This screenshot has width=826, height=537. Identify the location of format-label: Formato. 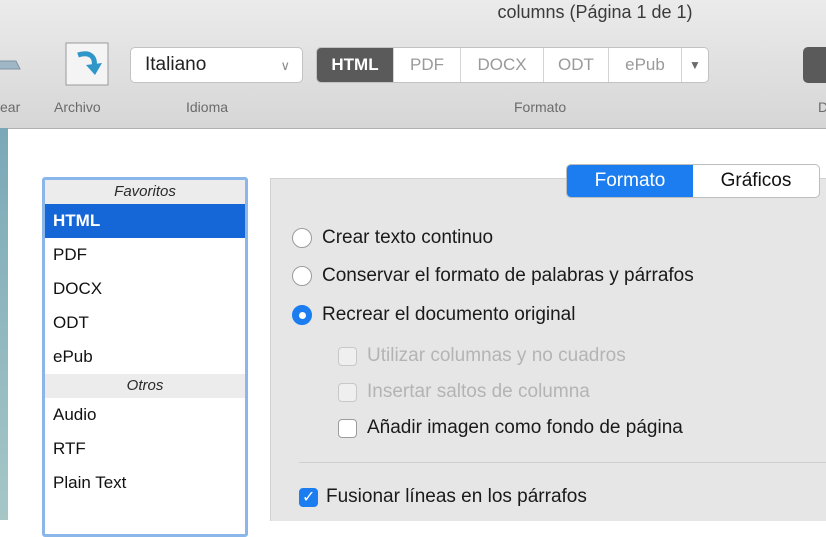
(540, 107).